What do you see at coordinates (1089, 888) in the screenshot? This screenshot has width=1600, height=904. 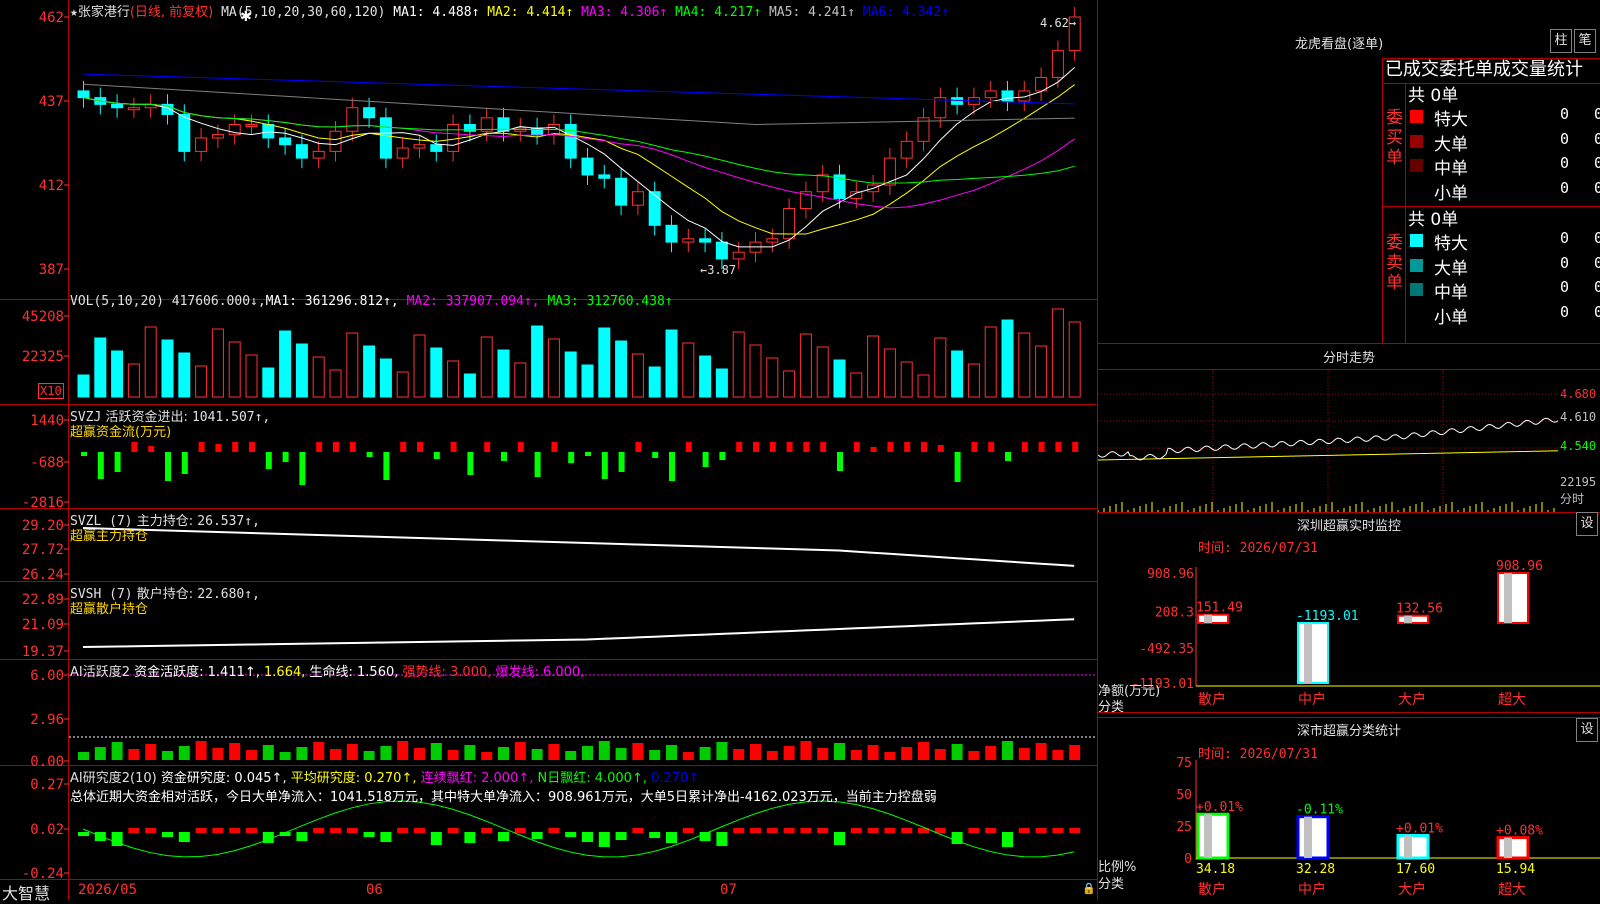 I see `lock-icon: 🔒` at bounding box center [1089, 888].